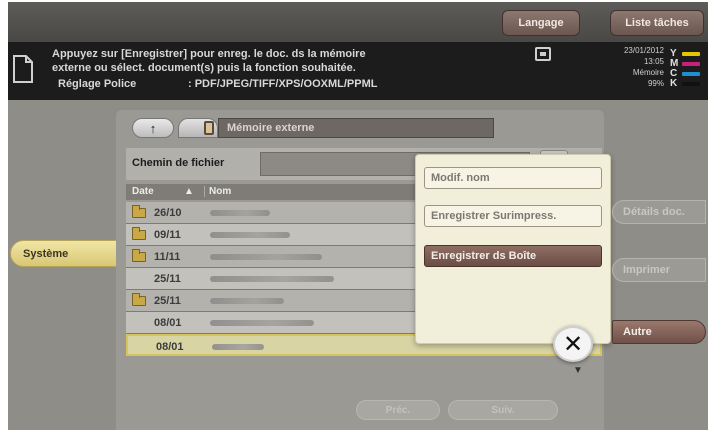  What do you see at coordinates (209, 128) in the screenshot?
I see `usb-memory-icon` at bounding box center [209, 128].